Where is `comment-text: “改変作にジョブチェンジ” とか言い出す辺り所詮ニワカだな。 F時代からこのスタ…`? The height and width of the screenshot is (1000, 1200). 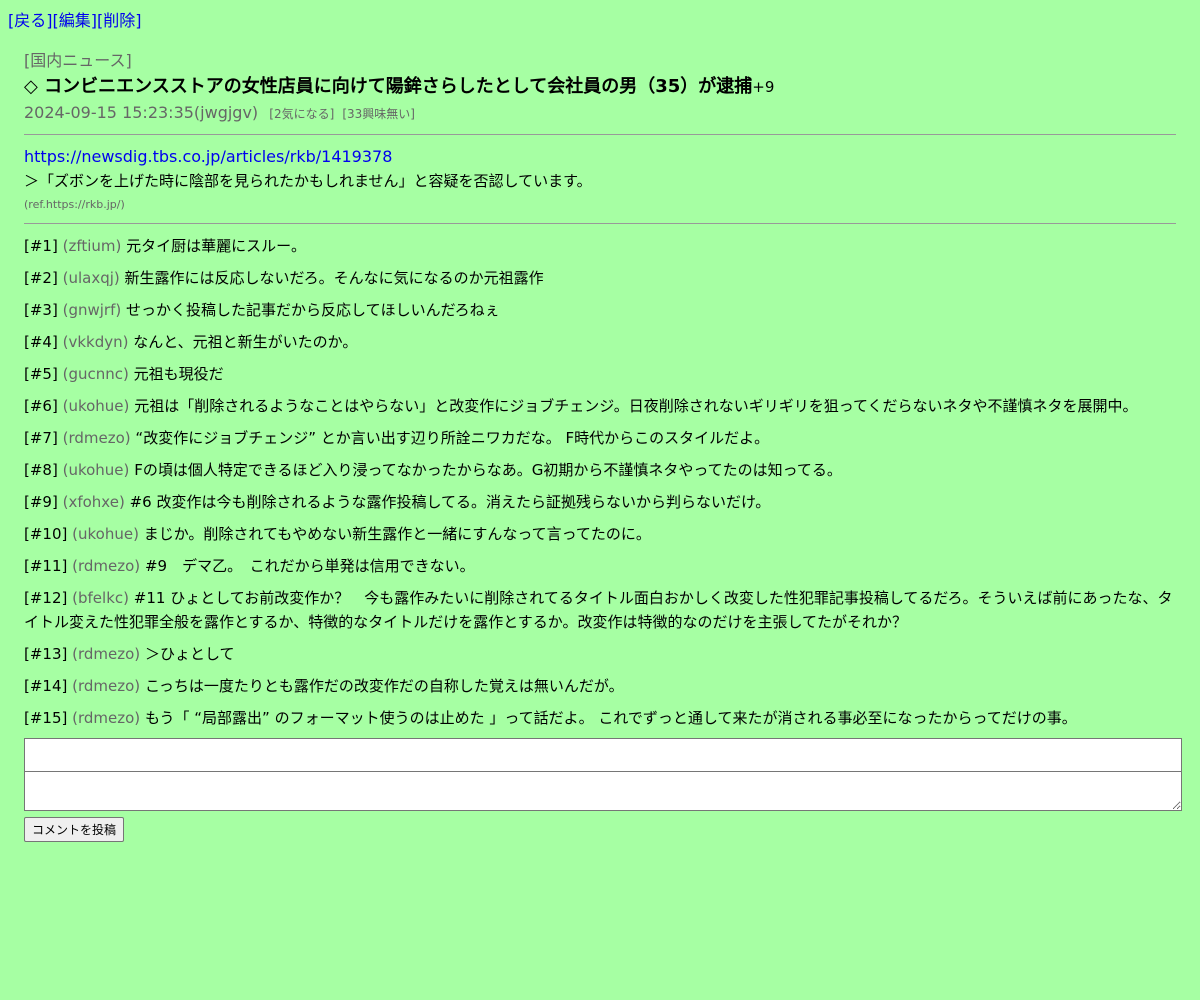 comment-text: “改変作にジョブチェンジ” とか言い出す辺り所詮ニワカだな。 F時代からこのスタ… is located at coordinates (452, 438).